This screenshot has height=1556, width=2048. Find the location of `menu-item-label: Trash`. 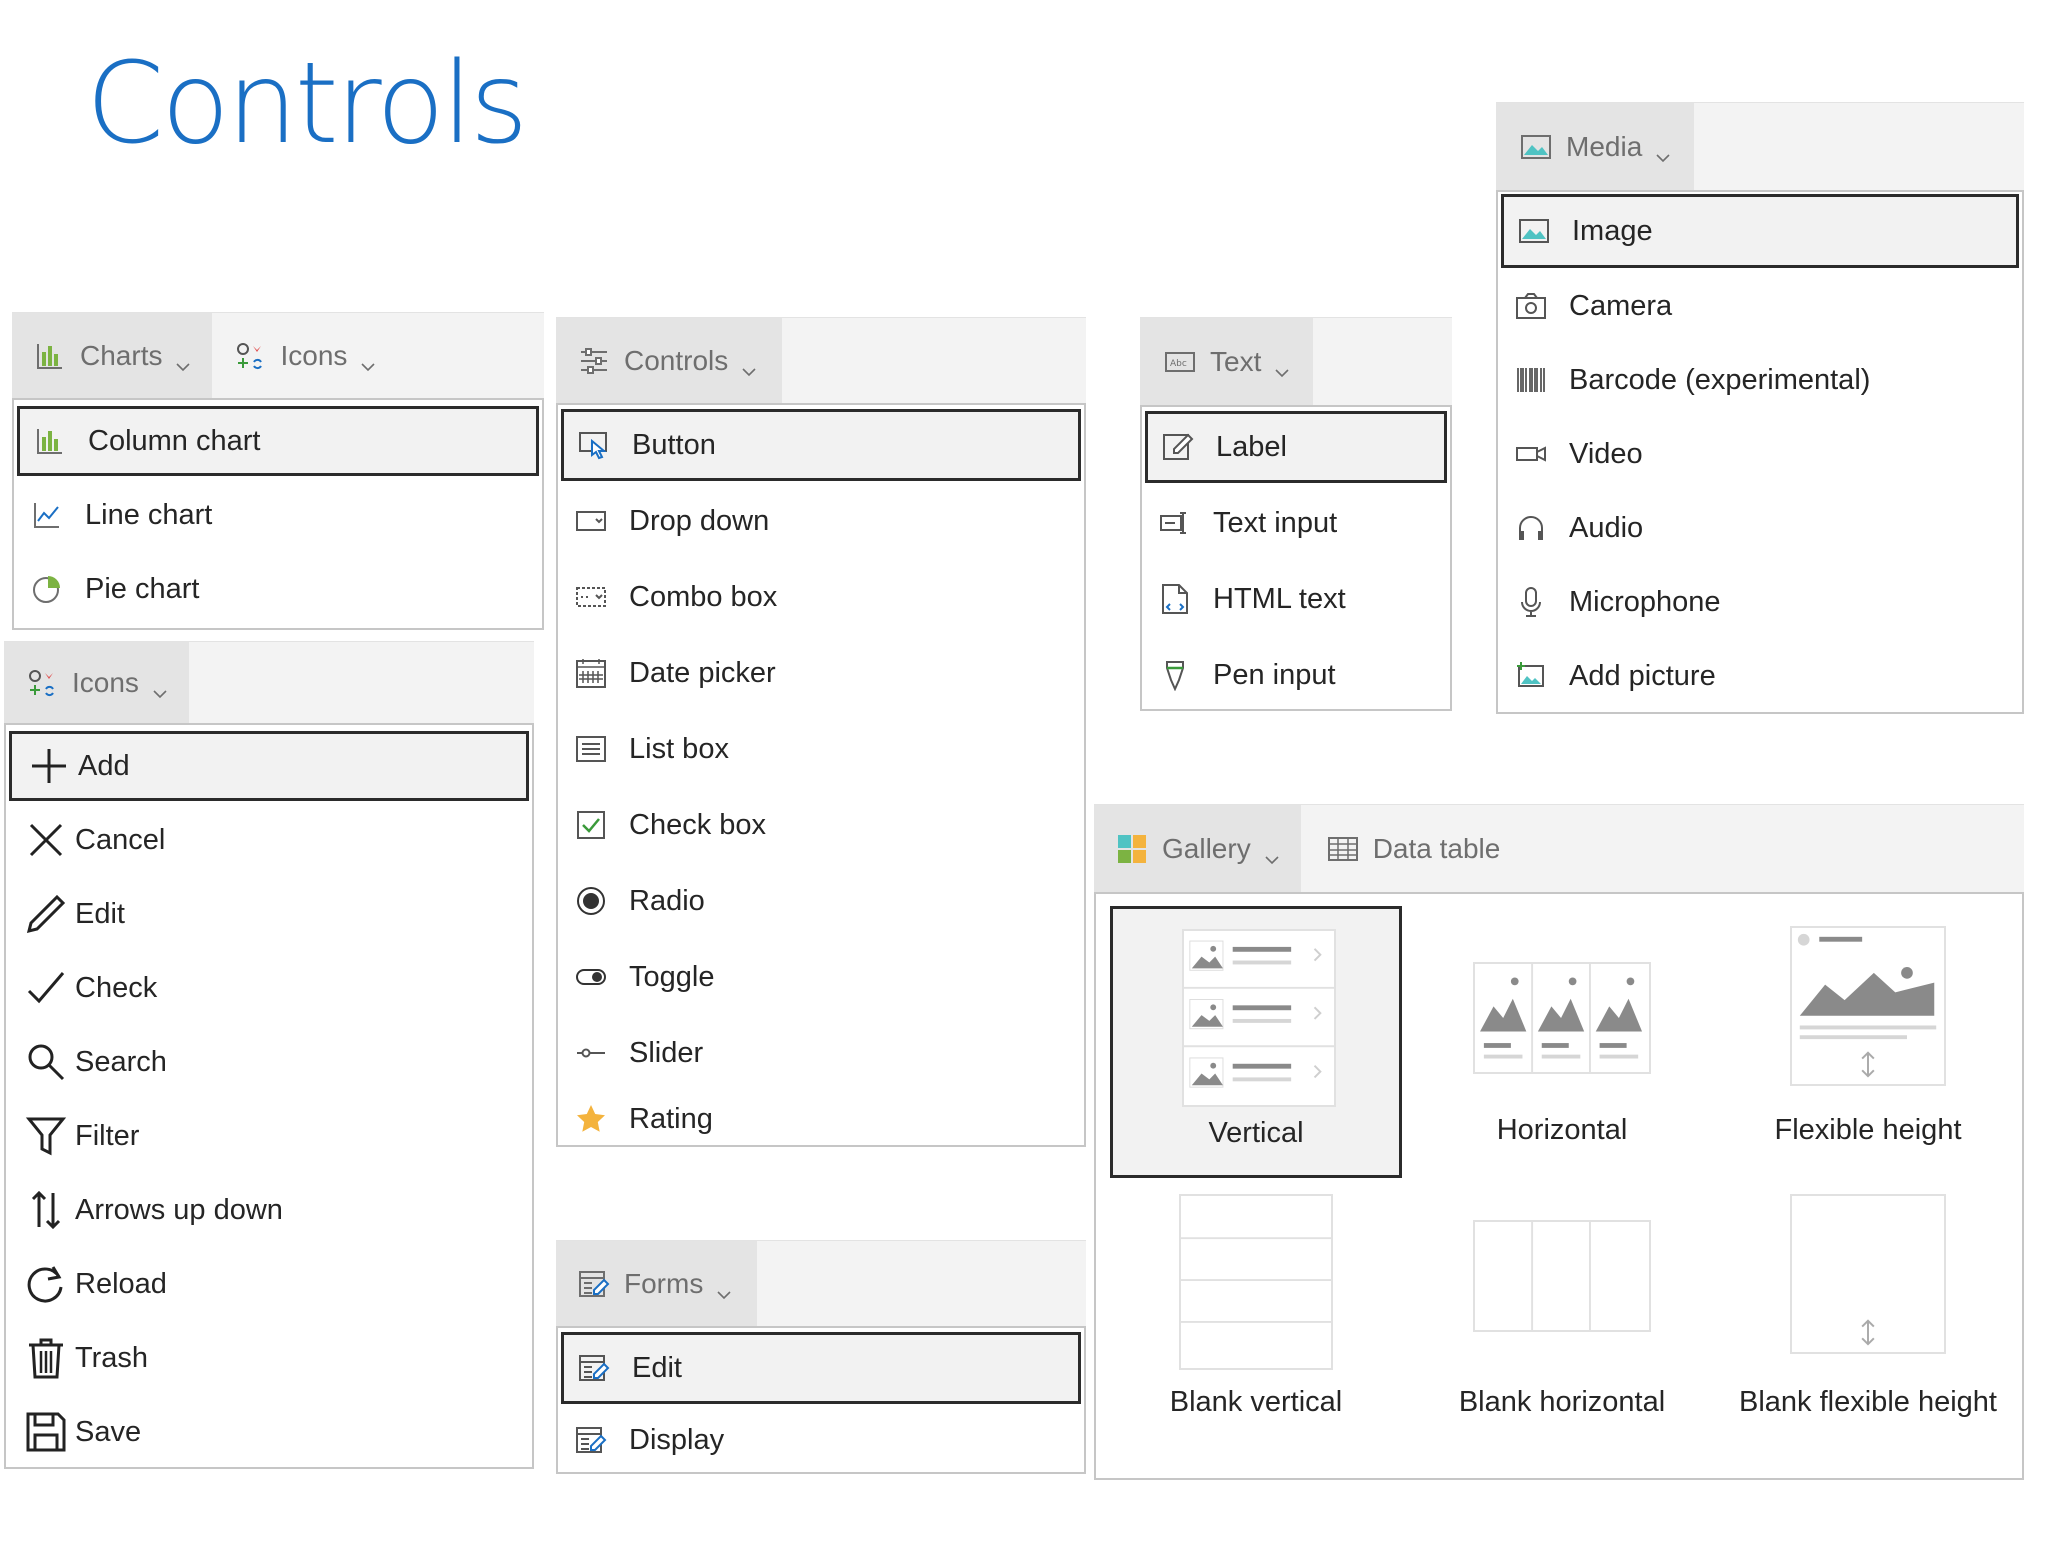

menu-item-label: Trash is located at coordinates (112, 1357).